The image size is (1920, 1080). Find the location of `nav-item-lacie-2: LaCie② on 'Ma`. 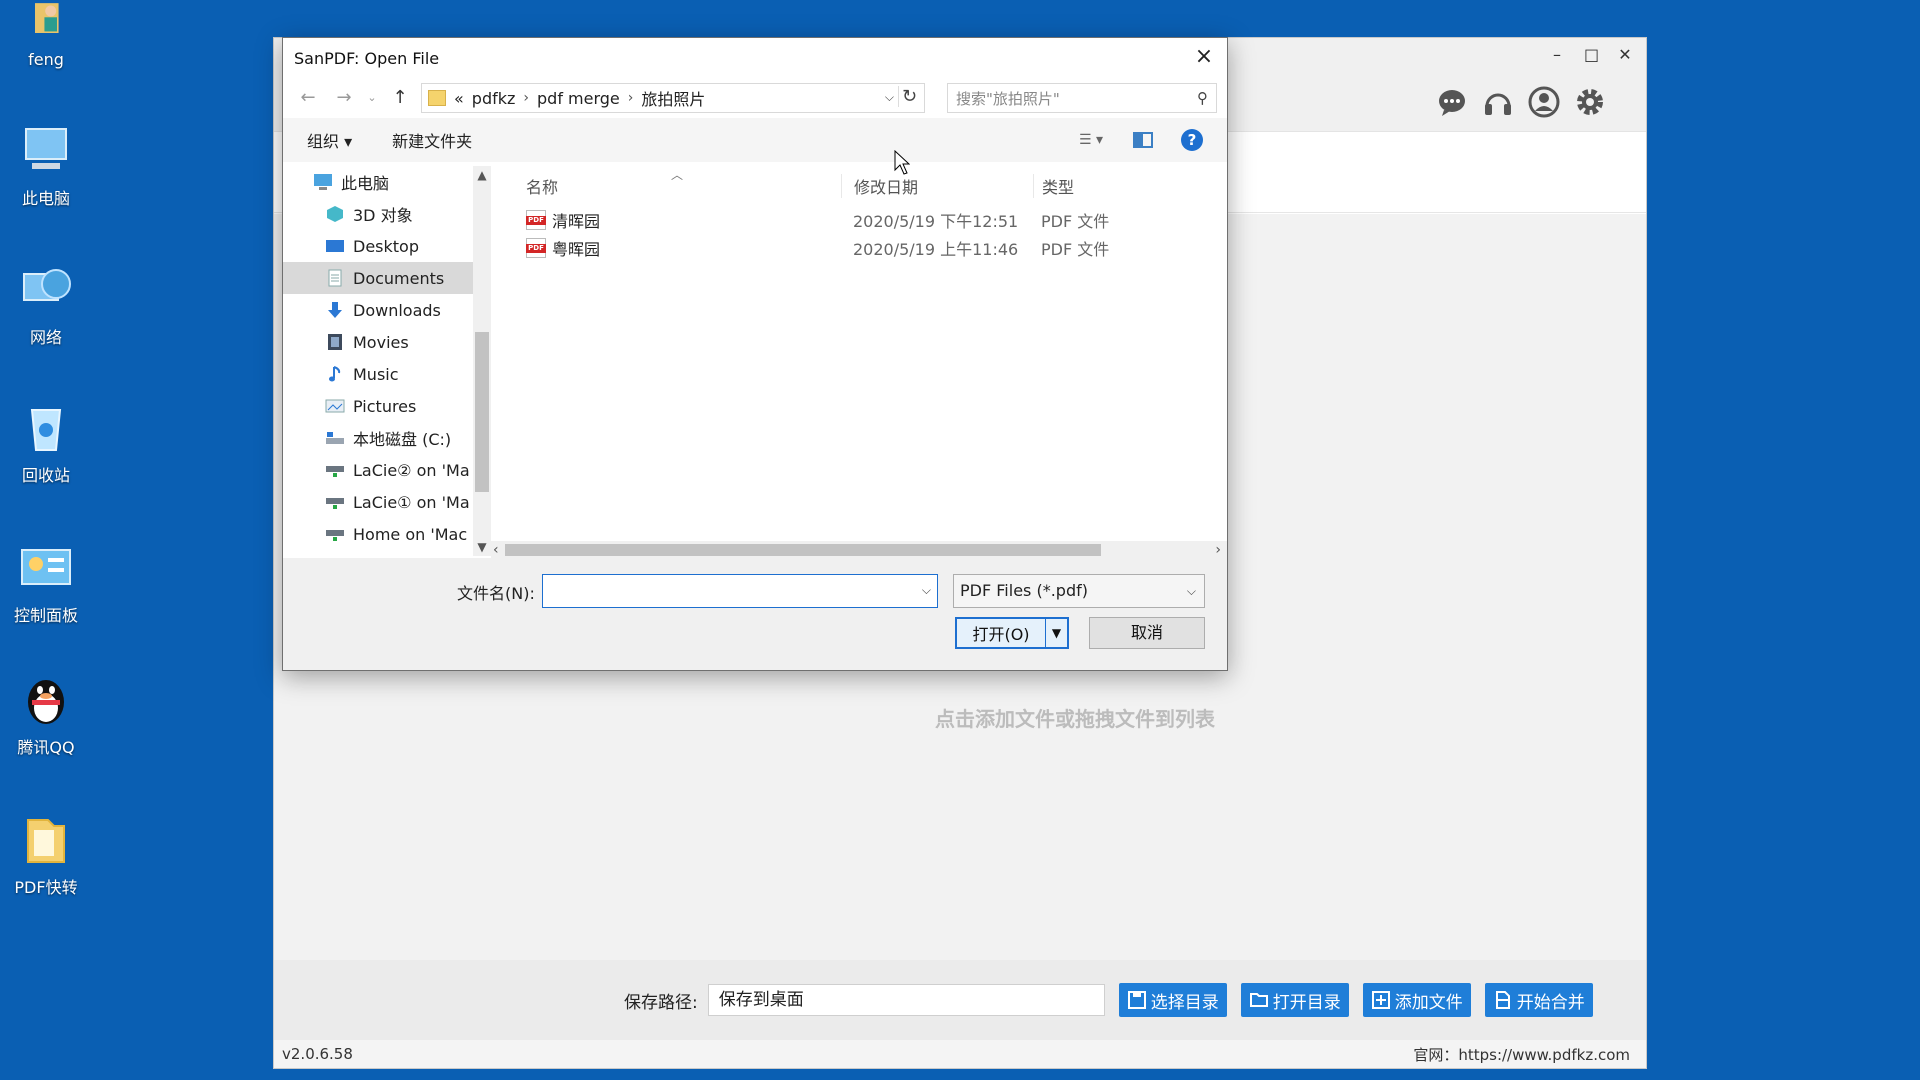

nav-item-lacie-2: LaCie② on 'Ma is located at coordinates (378, 470).